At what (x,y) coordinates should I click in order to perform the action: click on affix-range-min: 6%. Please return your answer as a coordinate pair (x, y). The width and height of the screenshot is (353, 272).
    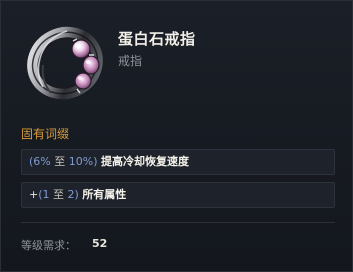
    Looking at the image, I should click on (42, 161).